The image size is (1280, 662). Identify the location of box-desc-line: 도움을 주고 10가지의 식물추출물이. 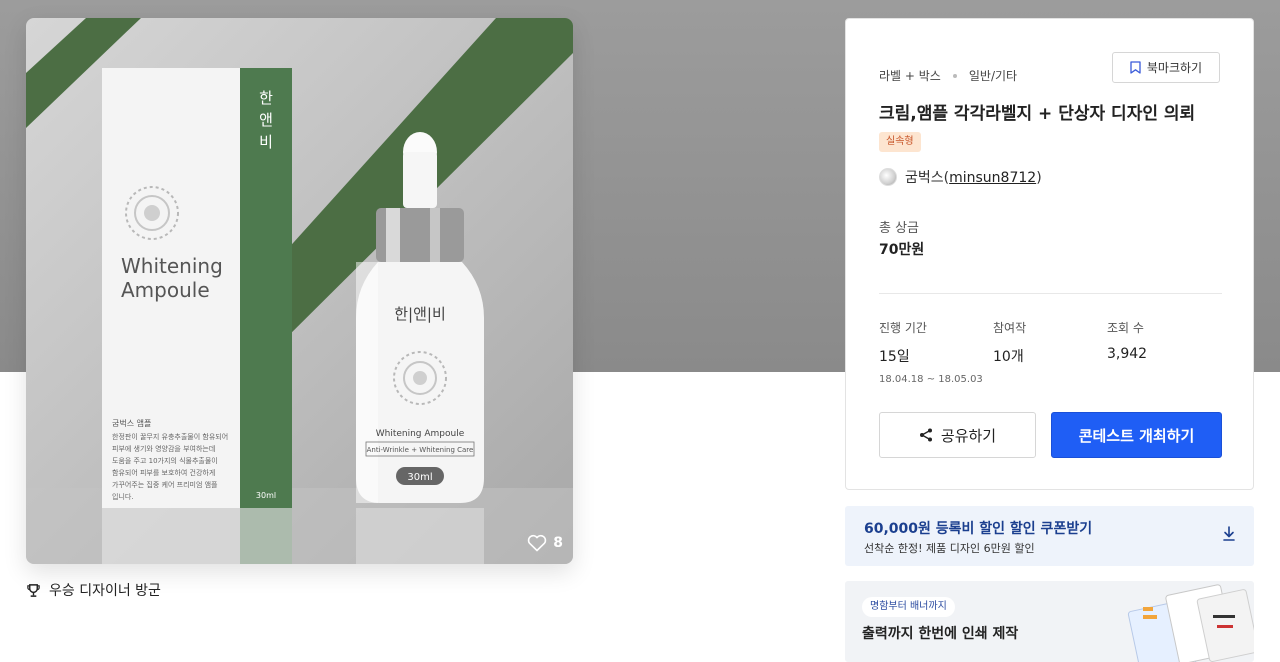
(165, 460).